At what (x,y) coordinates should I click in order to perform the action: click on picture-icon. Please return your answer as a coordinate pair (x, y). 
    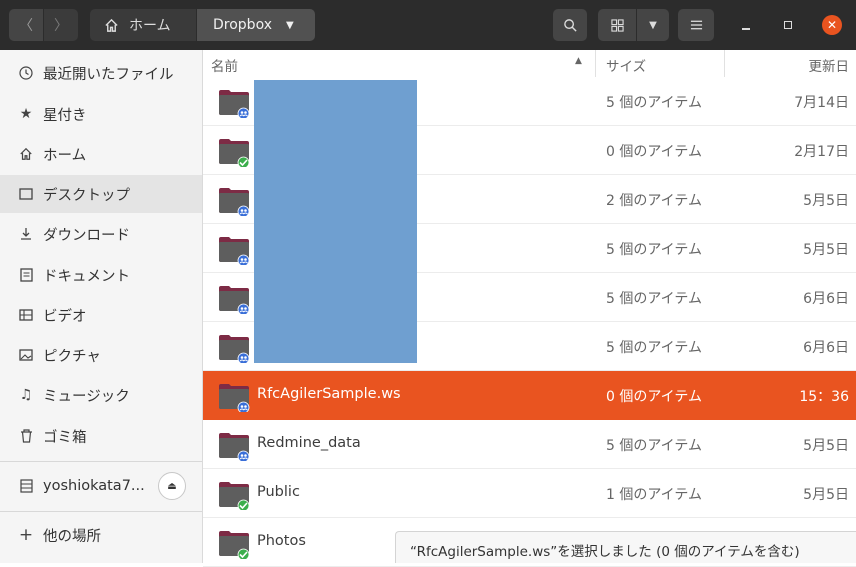
    Looking at the image, I should click on (26, 355).